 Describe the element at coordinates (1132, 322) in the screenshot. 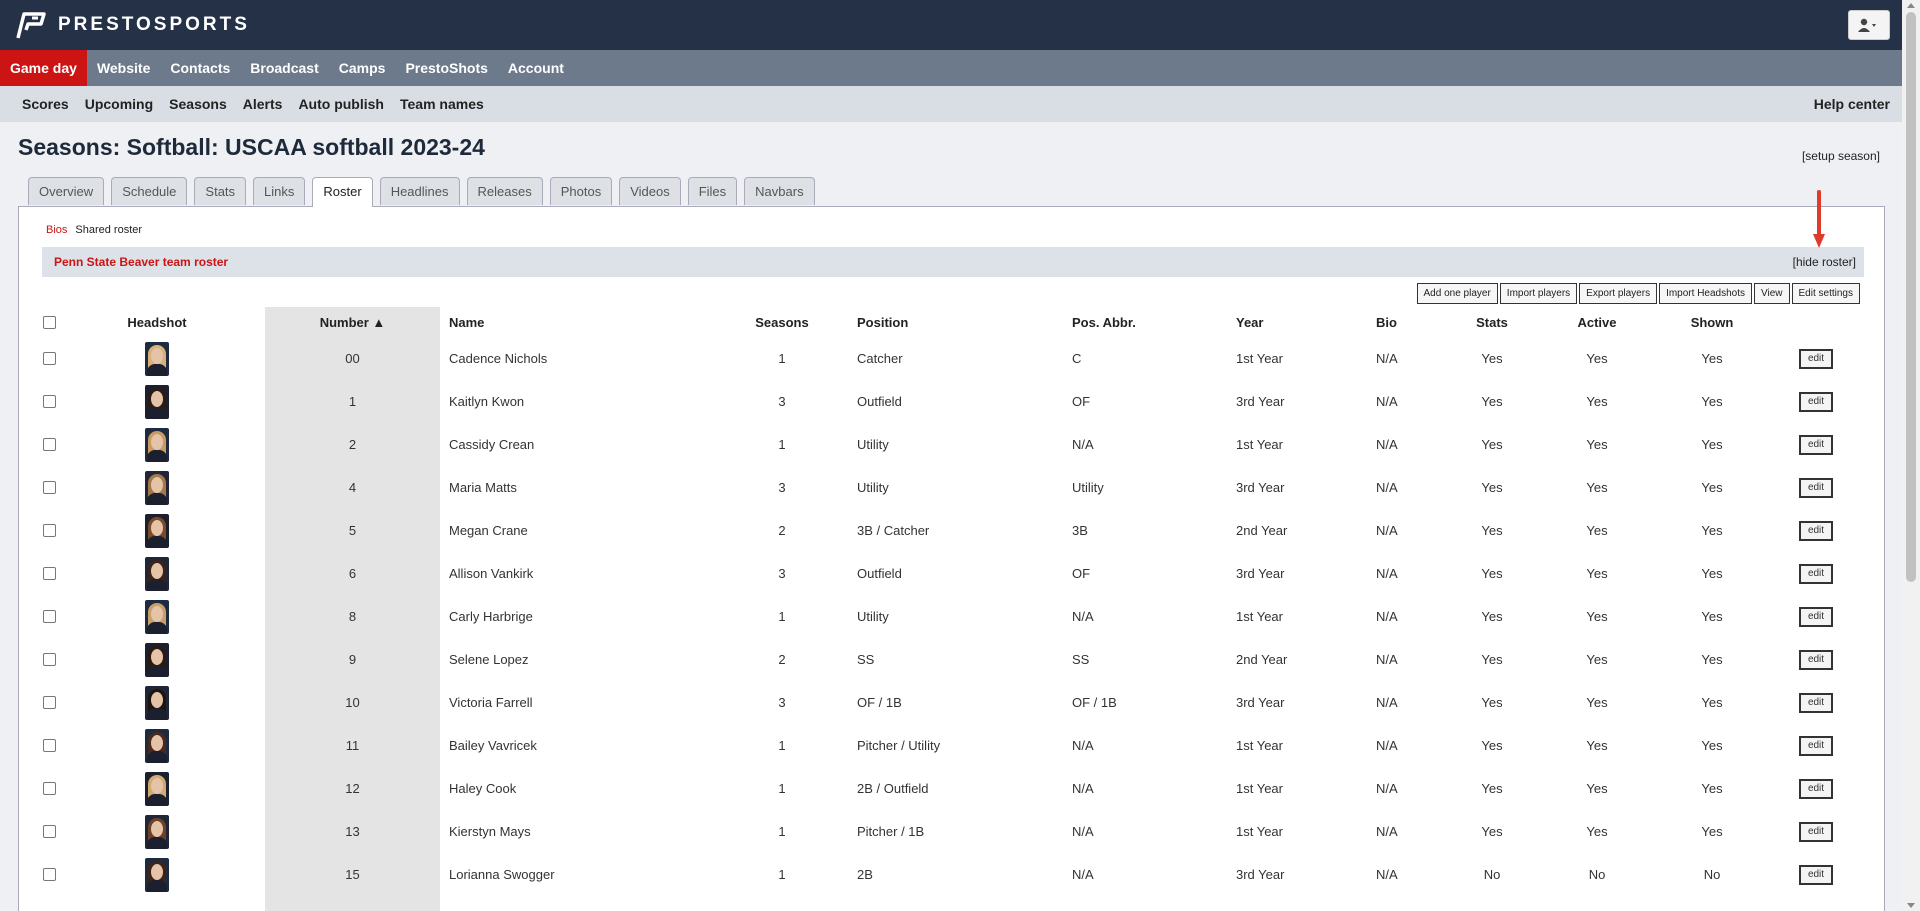

I see `column-header-pos-abbr: Pos. Abbr.` at that location.